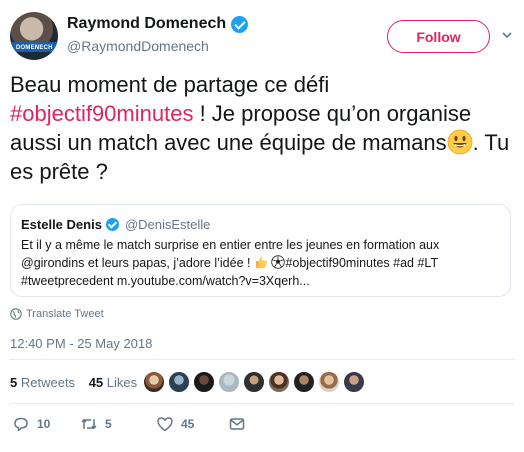  I want to click on tweet-text-part1: Beau moment de partage ce défi, so click(170, 84).